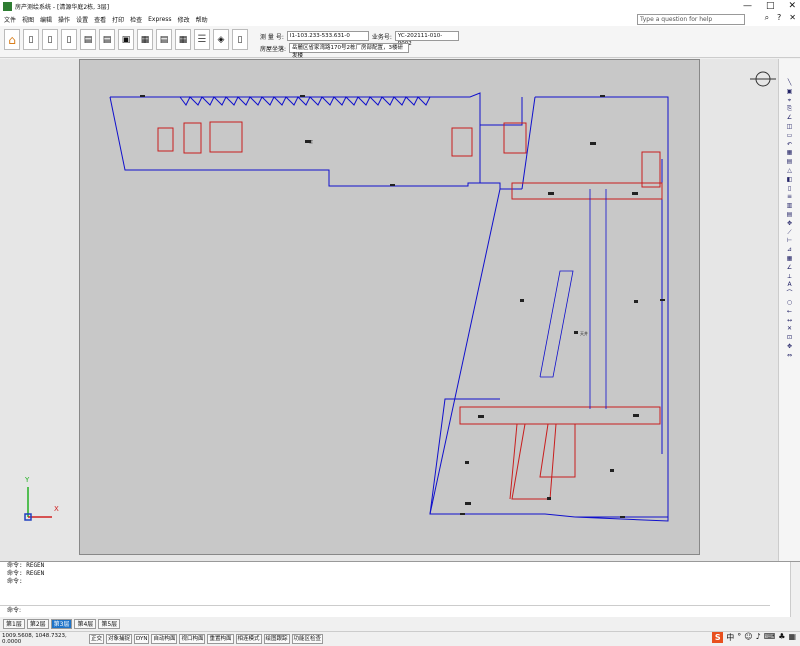 The image size is (800, 646). I want to click on command-scrollbar, so click(795, 590).